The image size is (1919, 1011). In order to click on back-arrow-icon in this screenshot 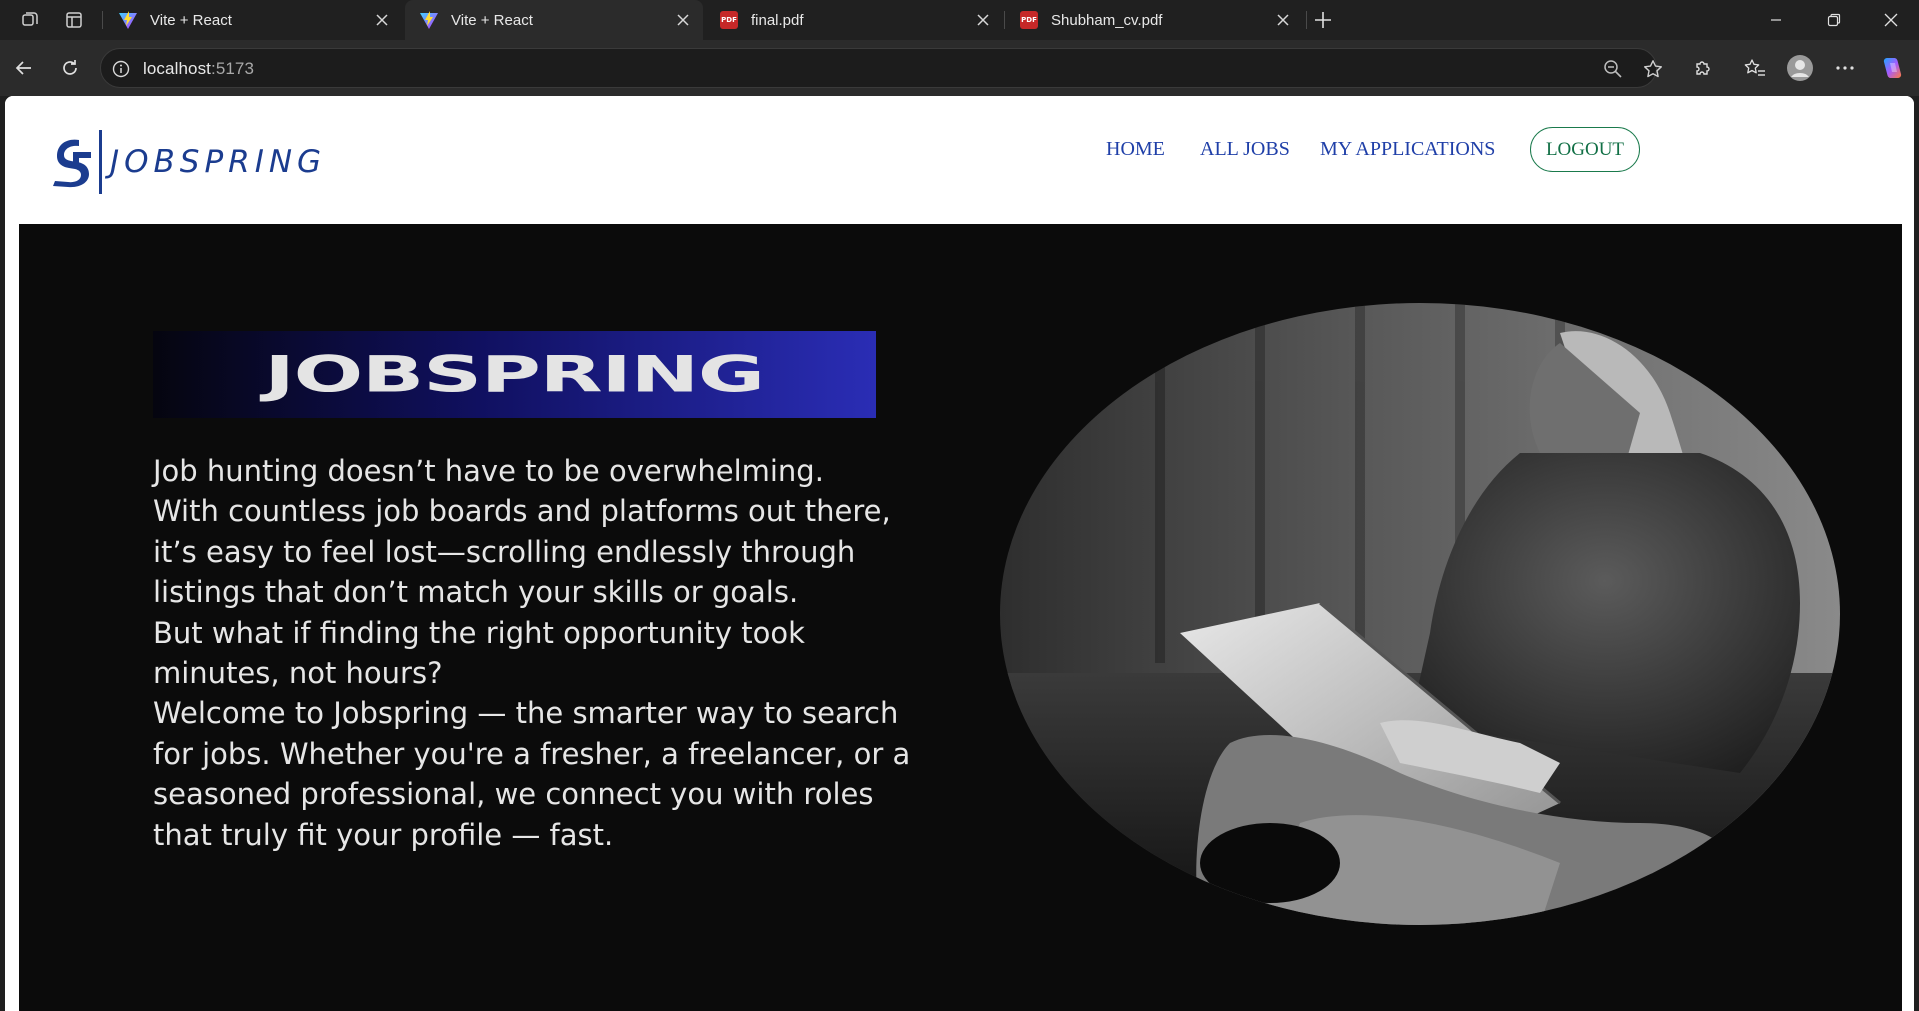, I will do `click(23, 68)`.